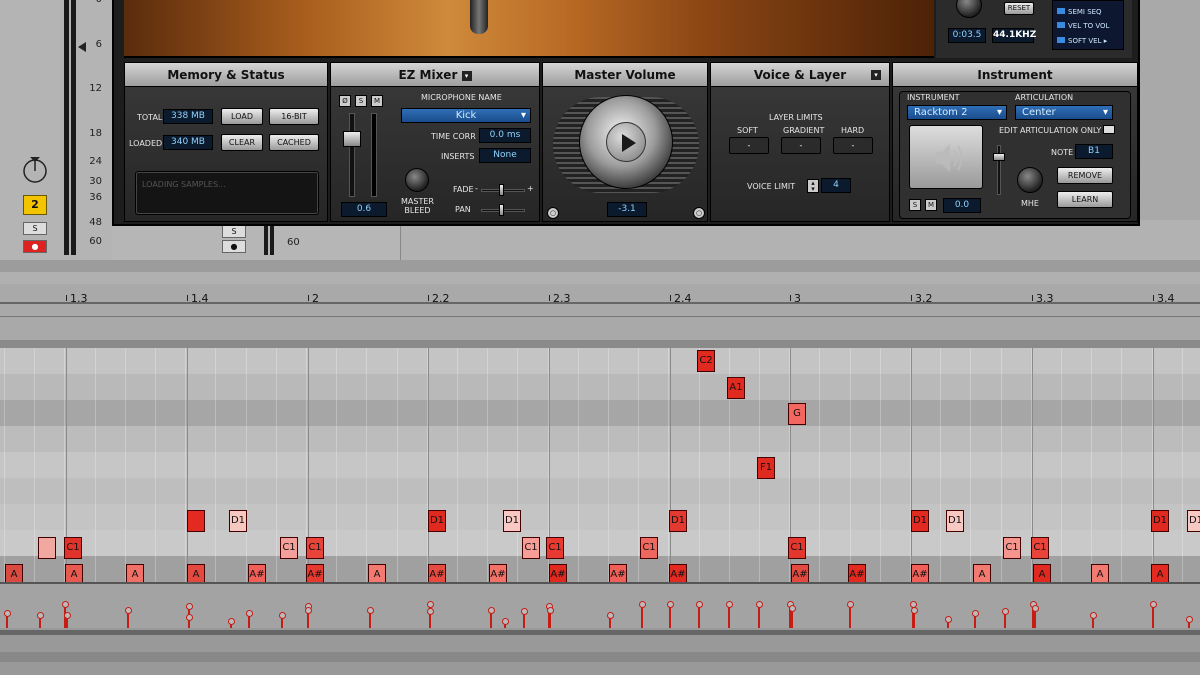 The width and height of the screenshot is (1200, 675). Describe the element at coordinates (915, 205) in the screenshot. I see `instrument-solo-button: S` at that location.